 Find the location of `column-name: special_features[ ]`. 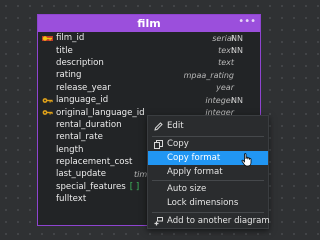

column-name: special_features[ ] is located at coordinates (97, 187).